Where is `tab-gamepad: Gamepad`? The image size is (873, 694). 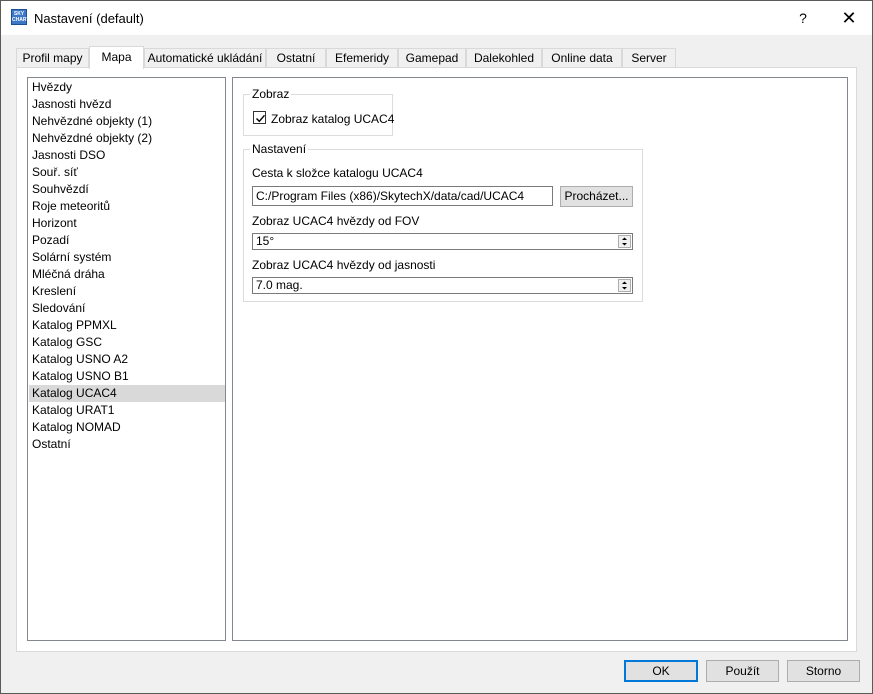 tab-gamepad: Gamepad is located at coordinates (432, 58).